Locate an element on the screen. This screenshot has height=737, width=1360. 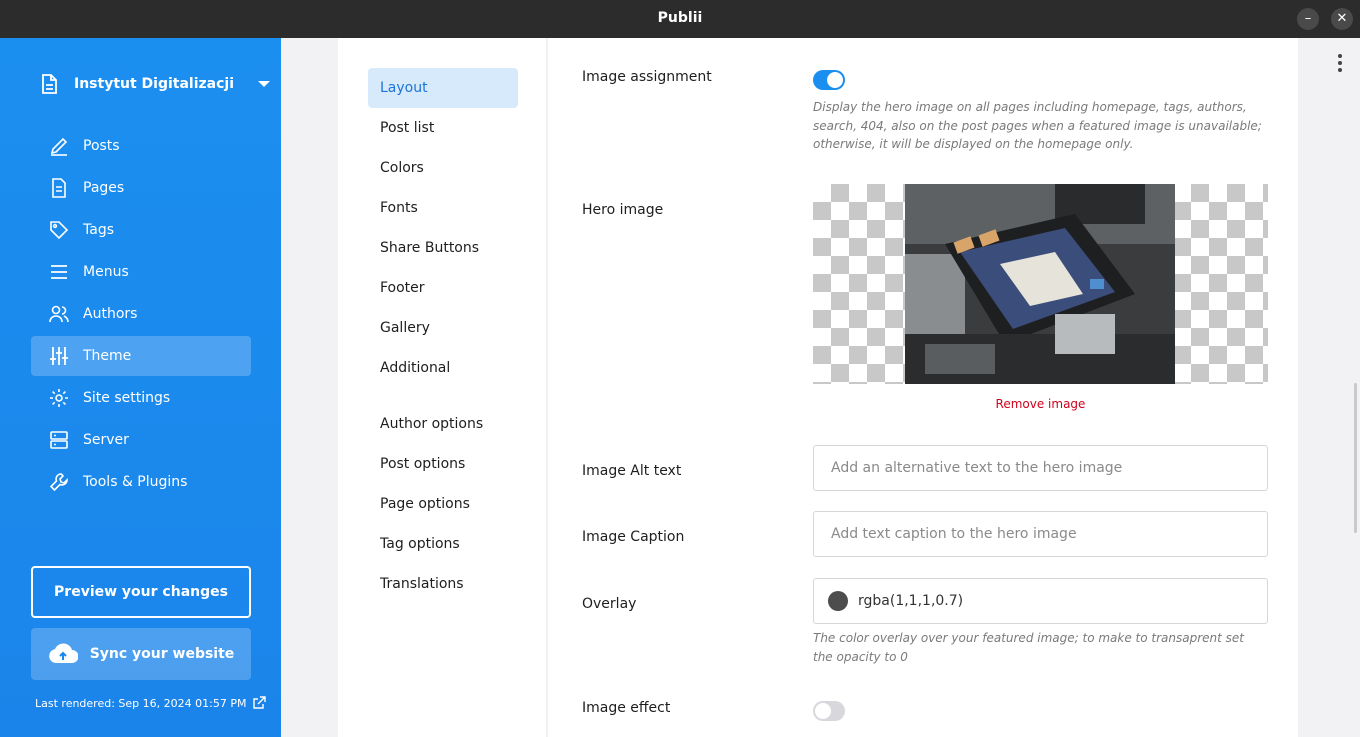
sidebar-item-server: Server is located at coordinates (141, 440).